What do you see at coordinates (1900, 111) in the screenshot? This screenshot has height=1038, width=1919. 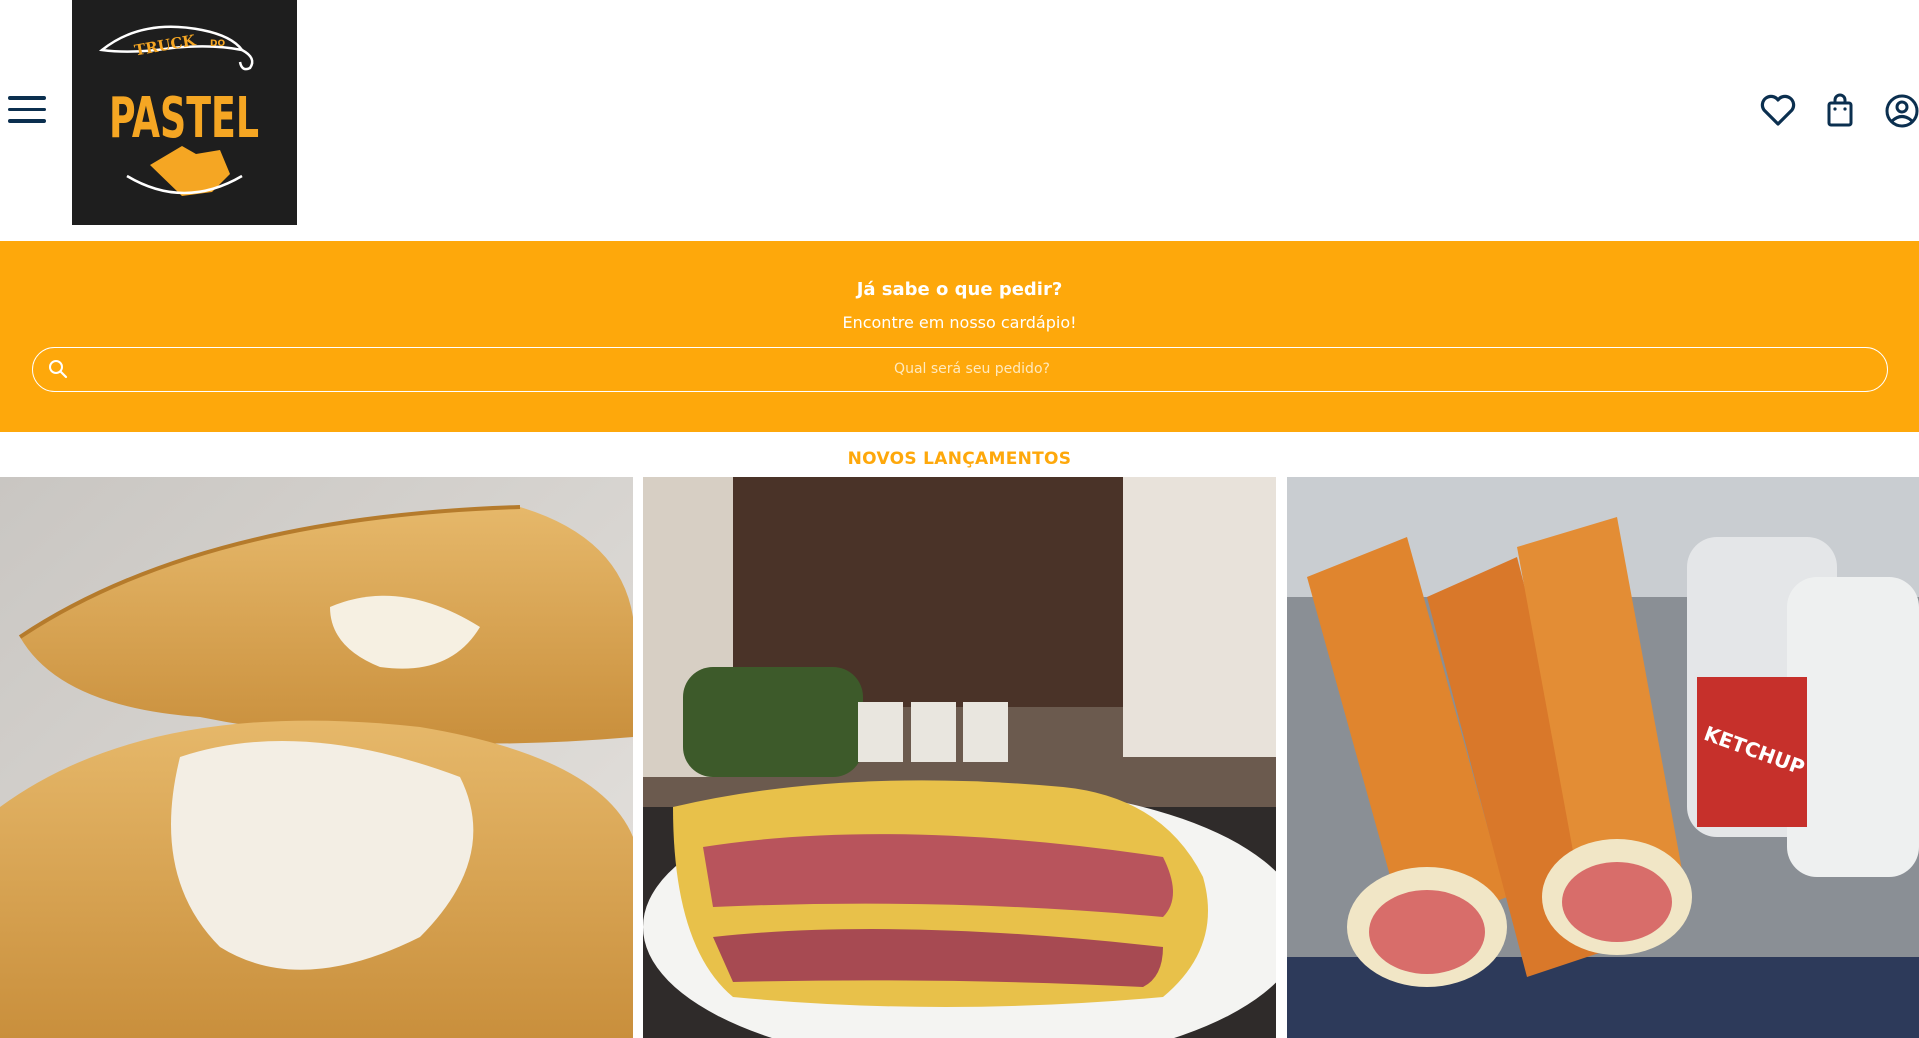 I see `user-circle-icon` at bounding box center [1900, 111].